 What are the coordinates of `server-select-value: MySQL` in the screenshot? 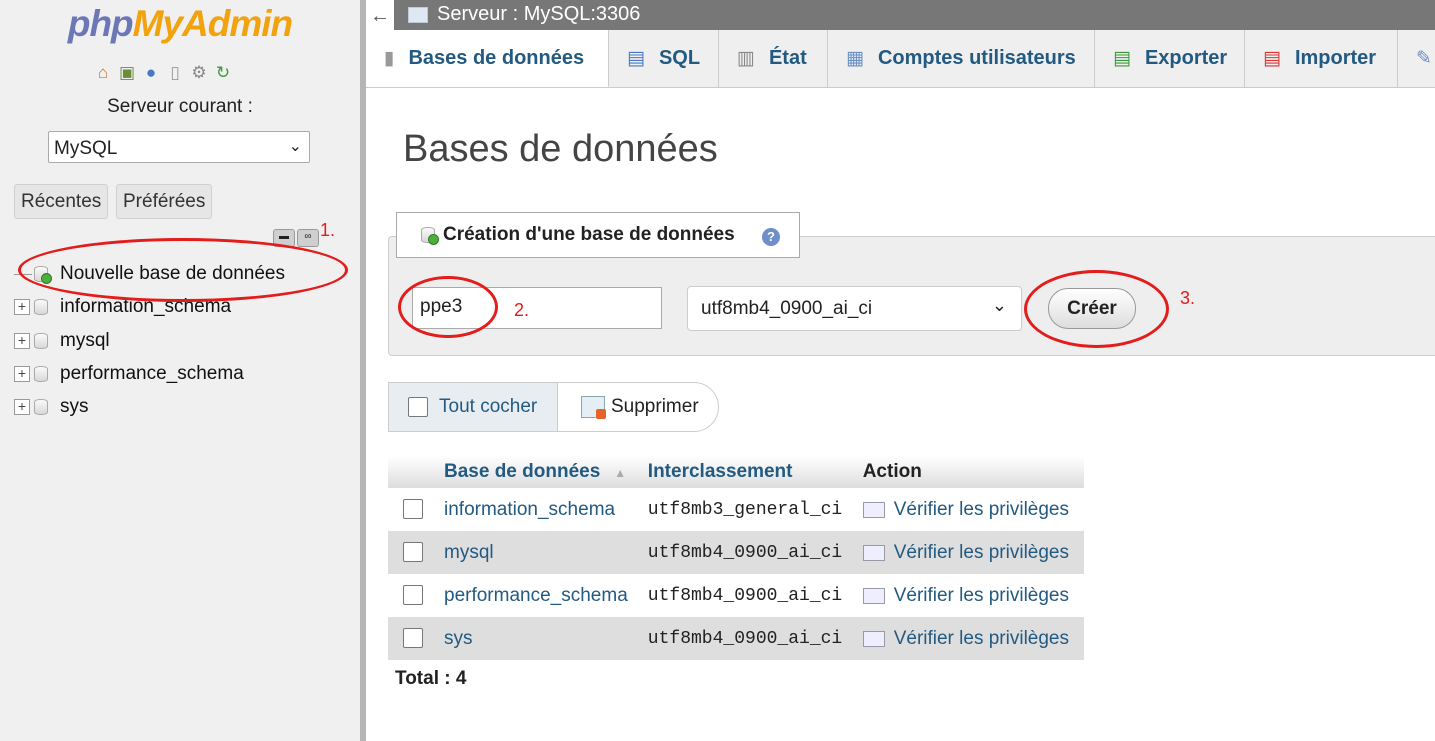 It's located at (86, 148).